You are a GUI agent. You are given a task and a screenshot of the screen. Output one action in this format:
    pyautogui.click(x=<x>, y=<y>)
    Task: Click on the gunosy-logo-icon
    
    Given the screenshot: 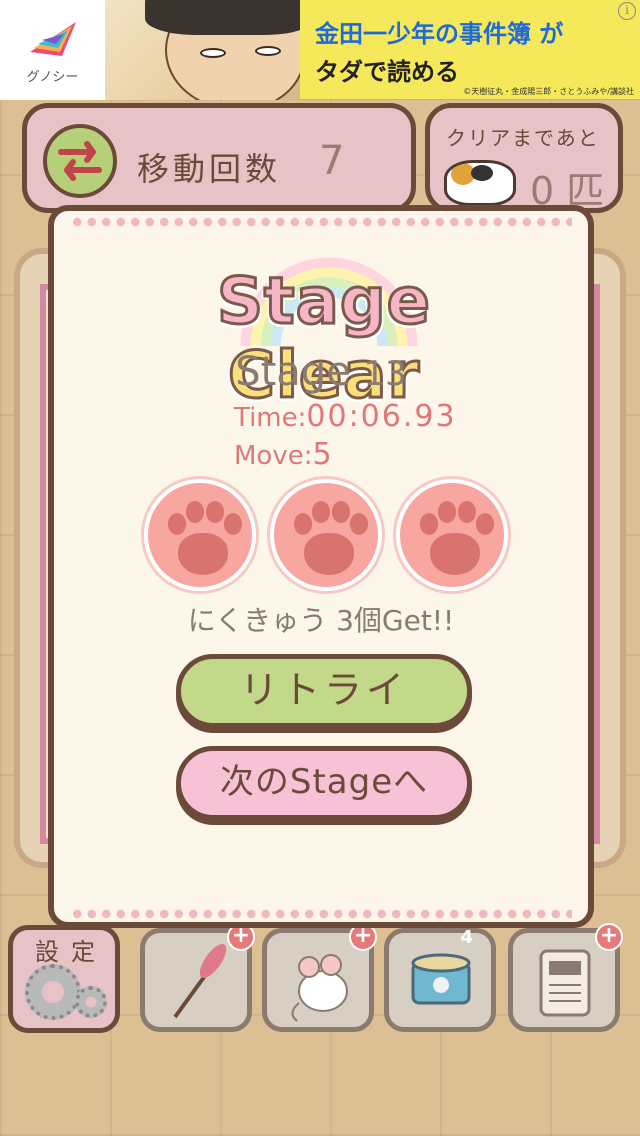 What is the action you would take?
    pyautogui.click(x=53, y=39)
    